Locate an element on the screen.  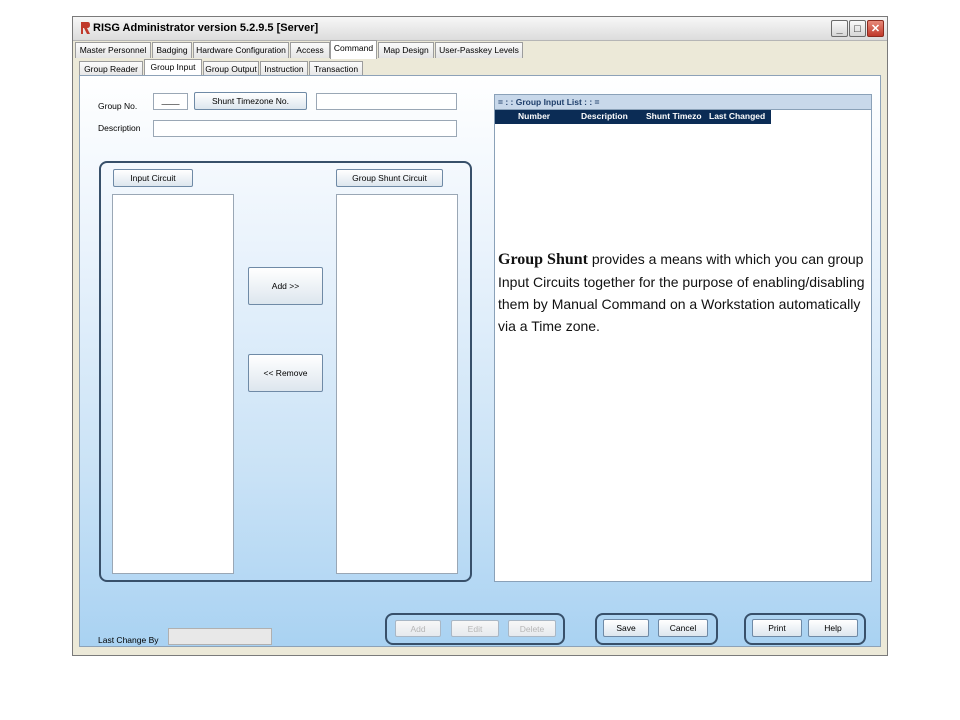
tab-map-design: Map Design is located at coordinates (406, 50).